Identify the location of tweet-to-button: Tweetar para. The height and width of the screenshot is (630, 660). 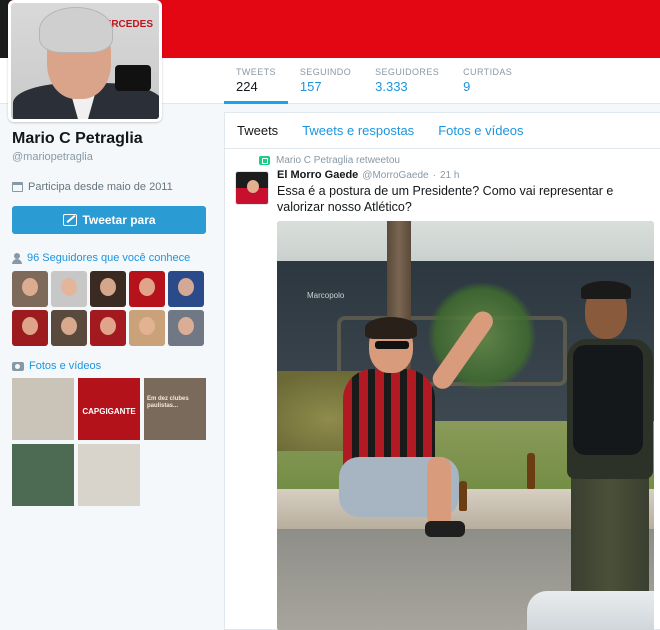
(109, 220).